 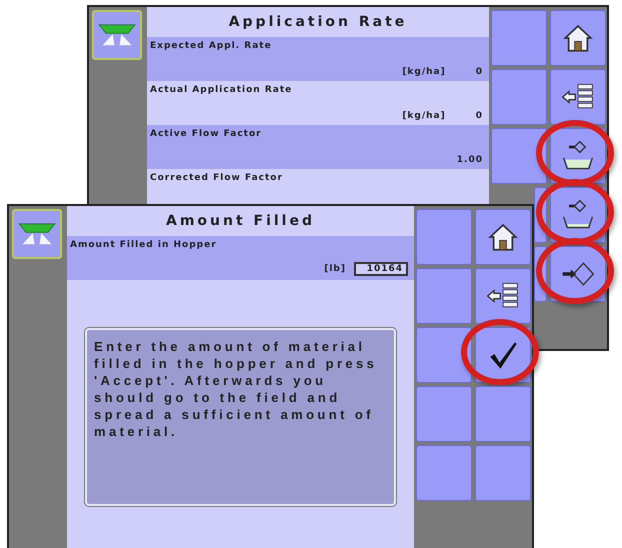 What do you see at coordinates (469, 160) in the screenshot?
I see `row-value: 1.00` at bounding box center [469, 160].